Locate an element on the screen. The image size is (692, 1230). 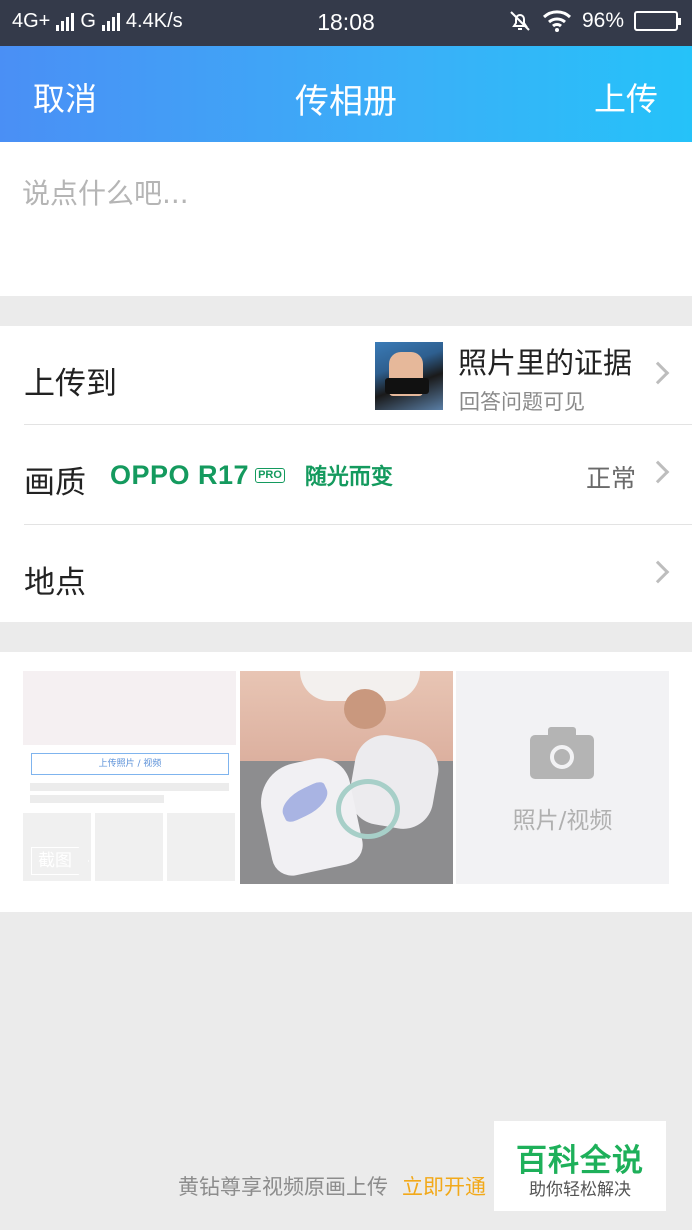
add-media-button: 照片/视频 is located at coordinates (562, 777).